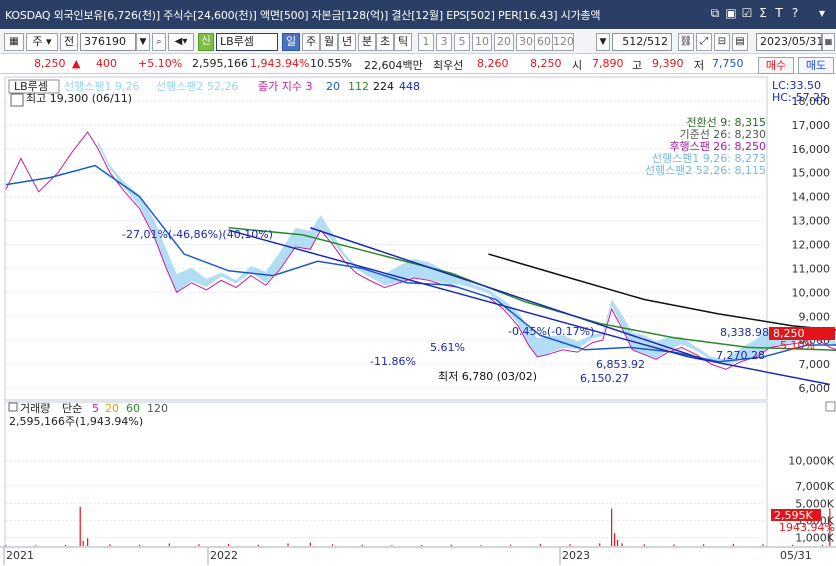 This screenshot has height=566, width=836. Describe the element at coordinates (704, 42) in the screenshot. I see `zoom-icon: ⤢` at that location.